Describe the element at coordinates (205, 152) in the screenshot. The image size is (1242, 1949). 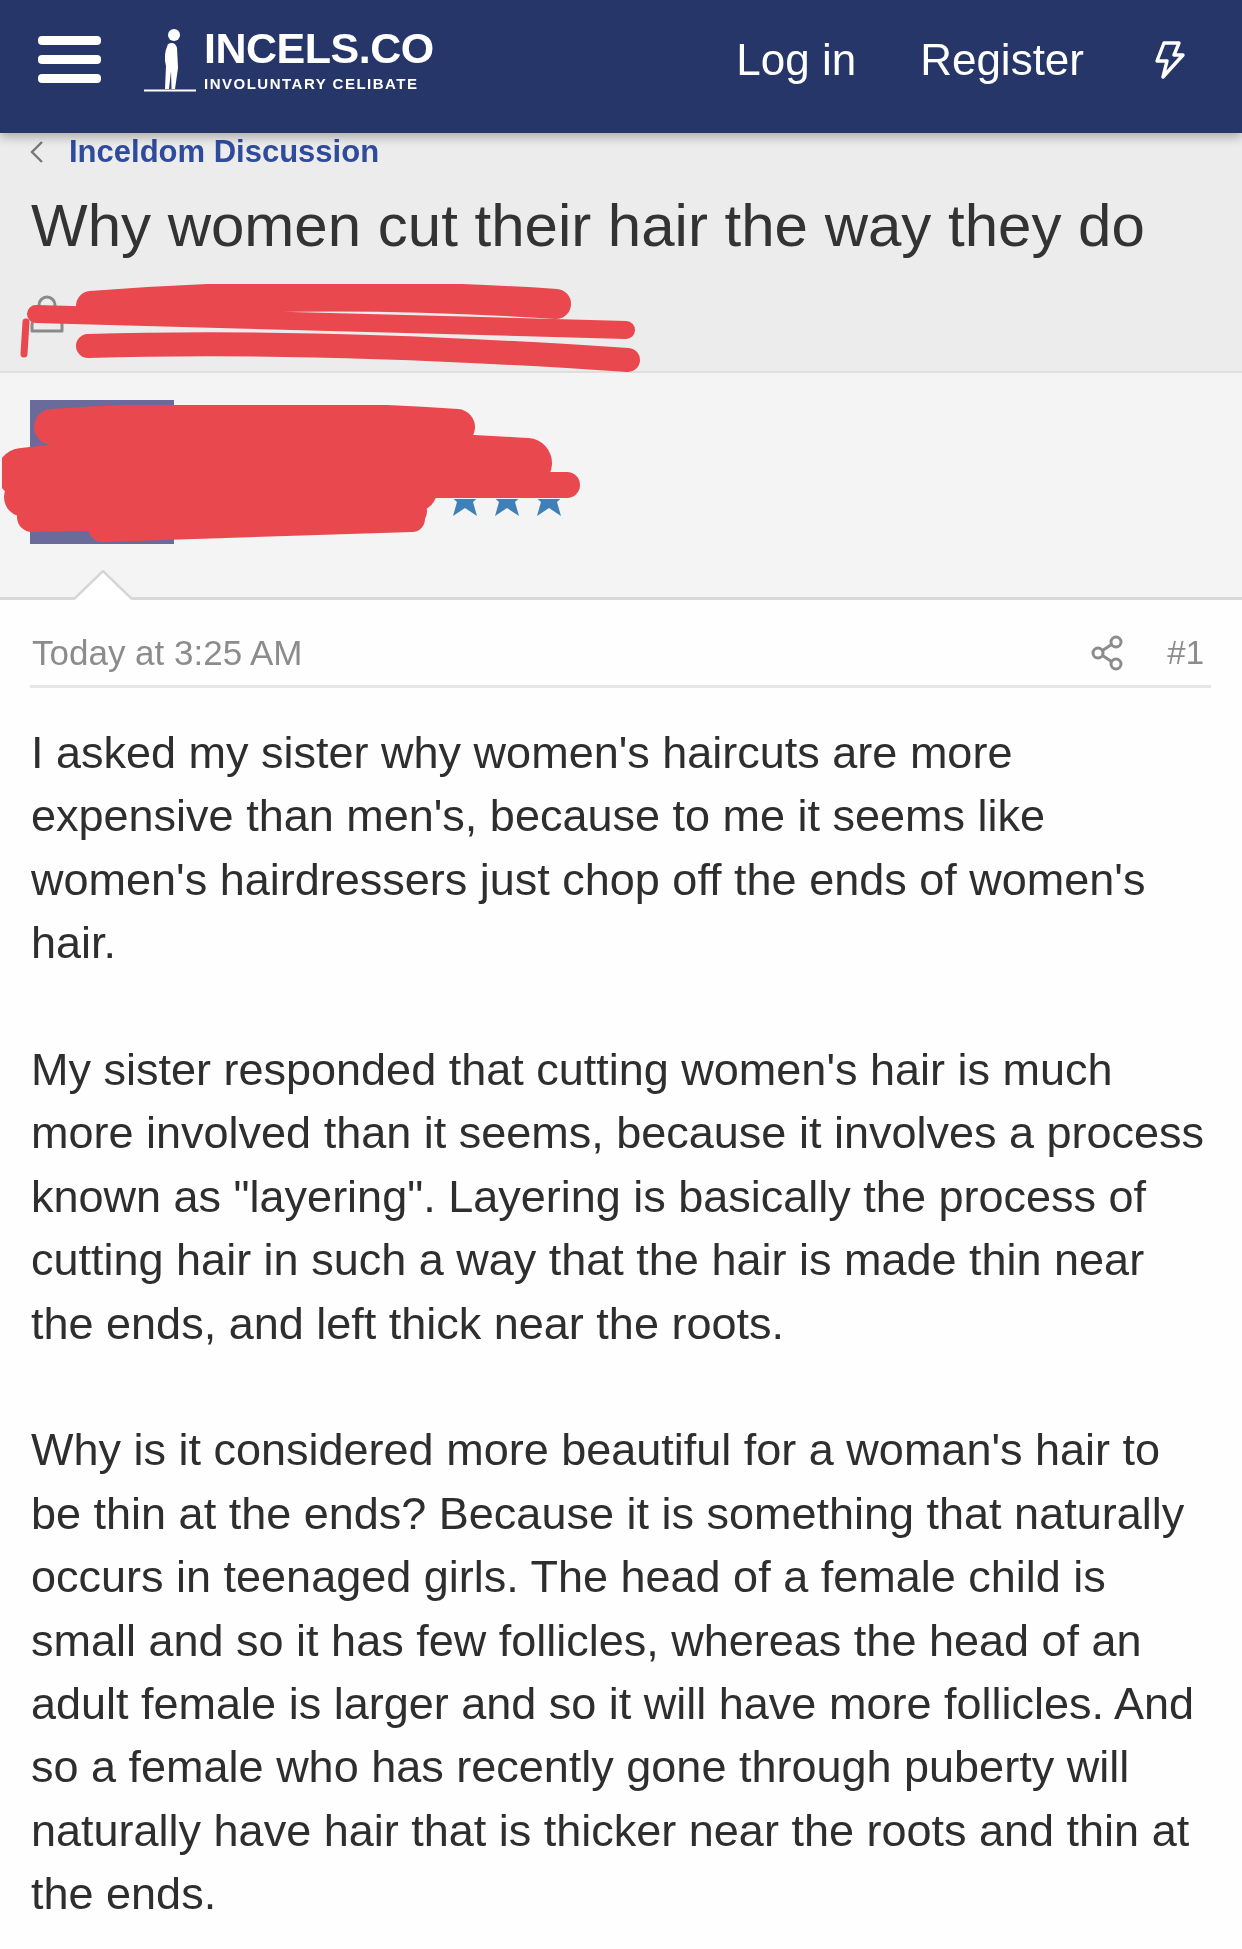
I see `breadcrumb-link: Inceldom Discussion` at that location.